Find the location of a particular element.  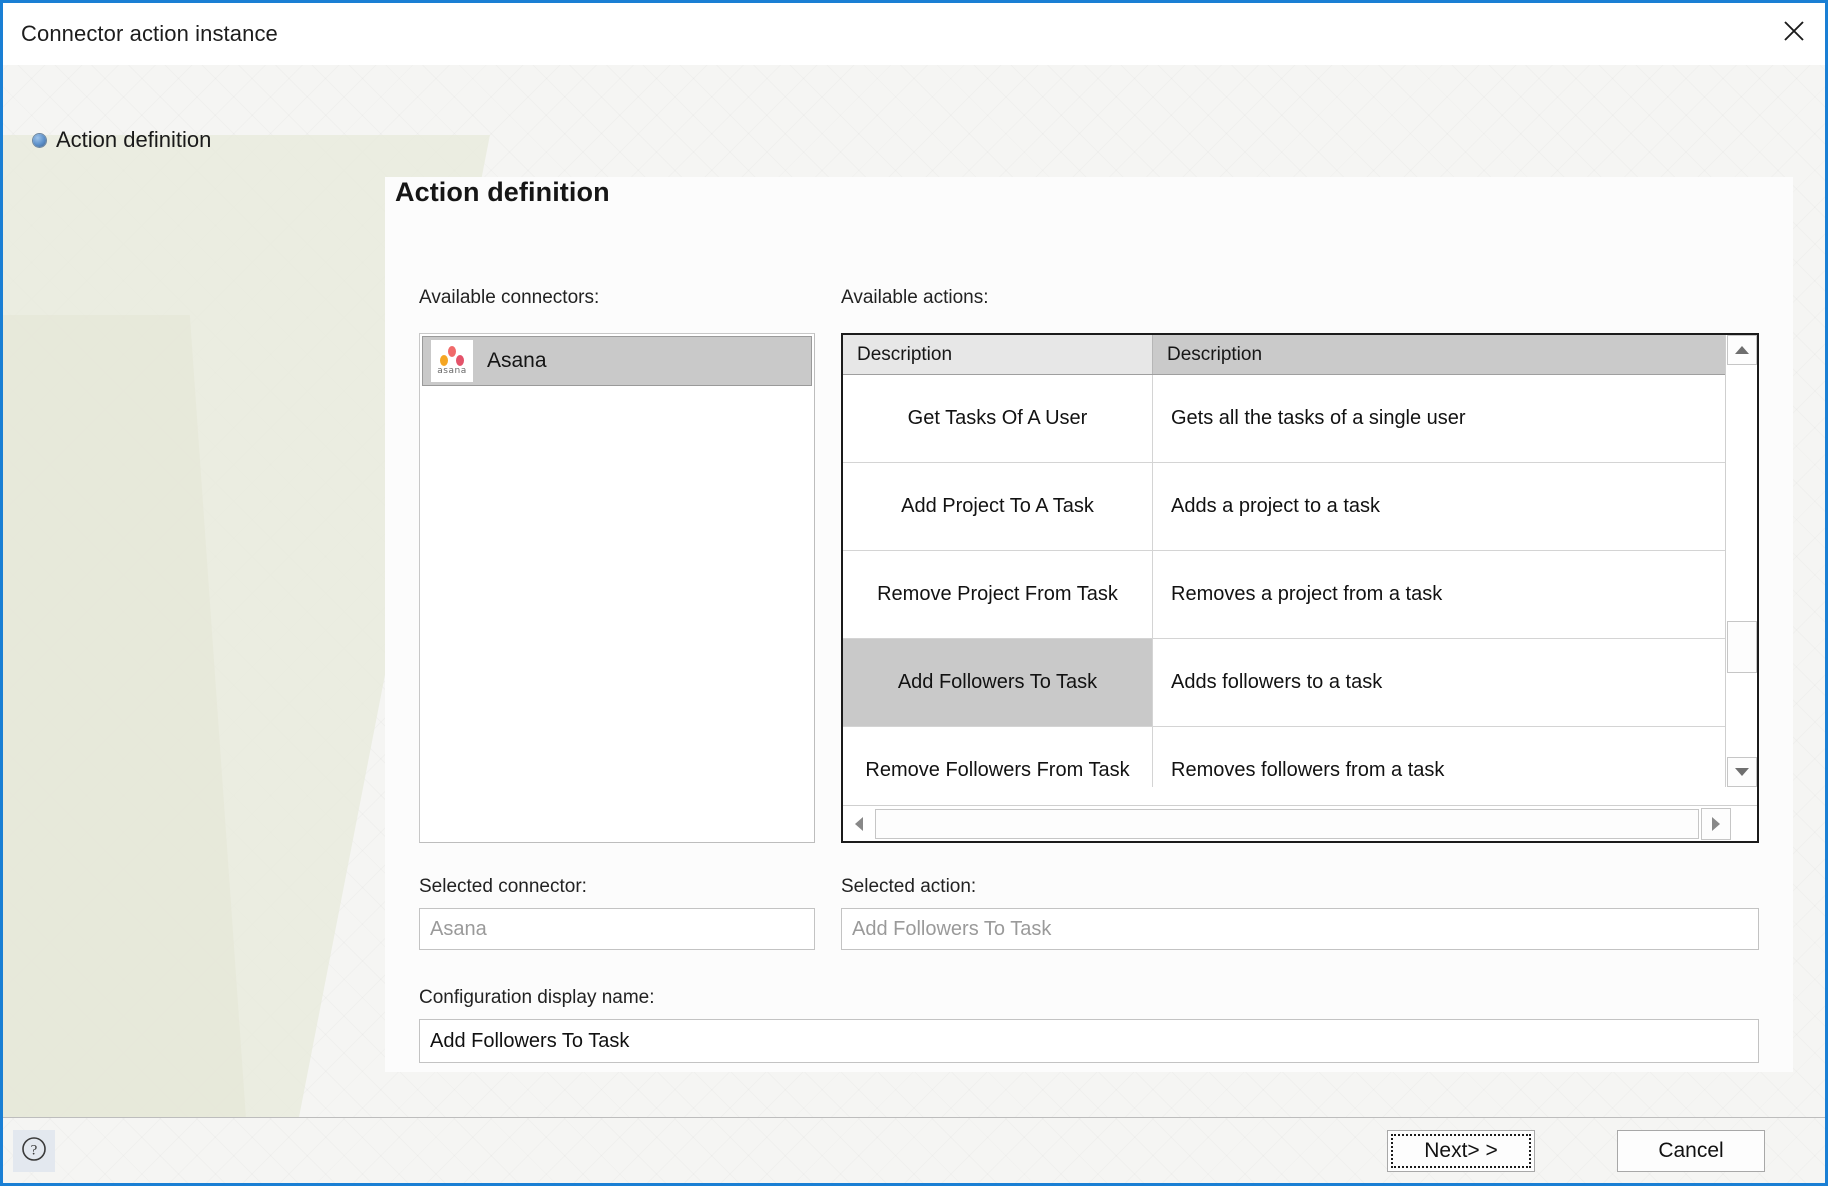

selected-connector-label: Selected connector: is located at coordinates (503, 886).